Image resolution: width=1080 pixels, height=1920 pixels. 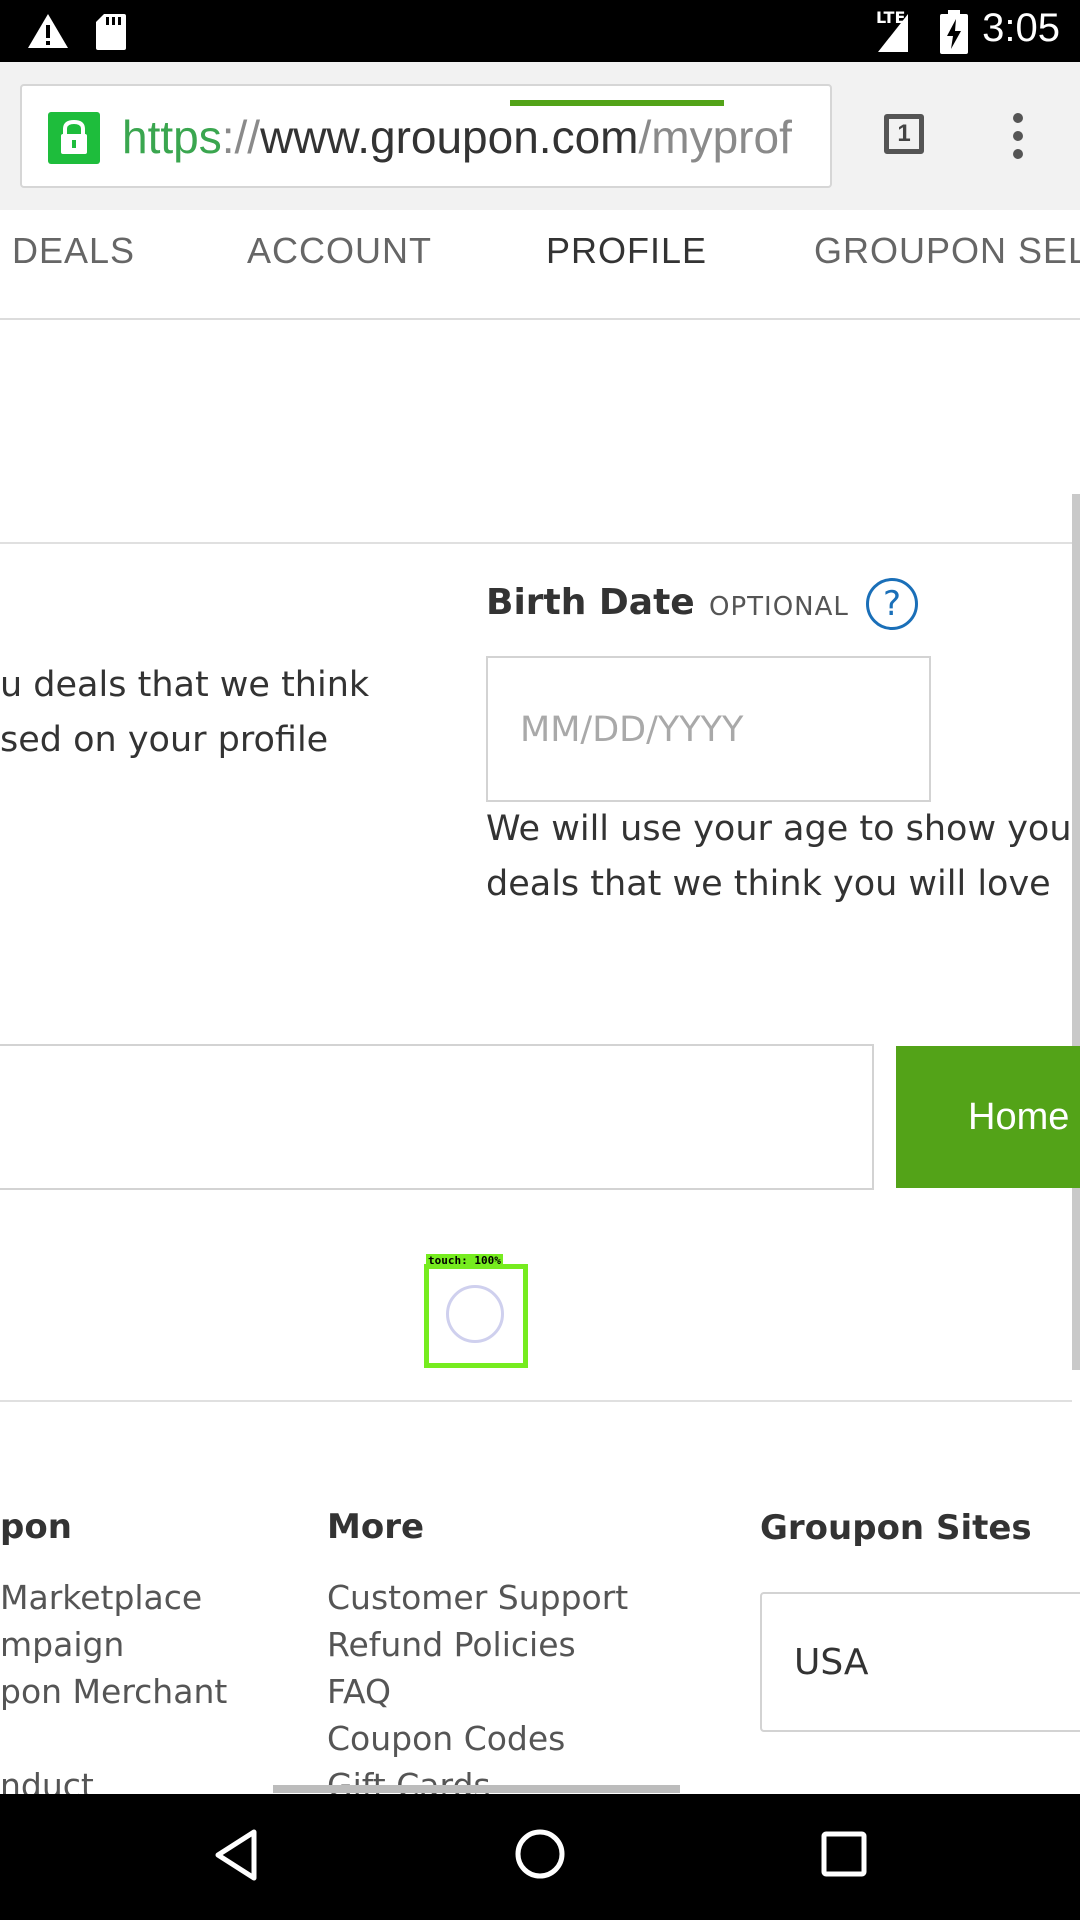 What do you see at coordinates (111, 32) in the screenshot?
I see `sd-card-icon` at bounding box center [111, 32].